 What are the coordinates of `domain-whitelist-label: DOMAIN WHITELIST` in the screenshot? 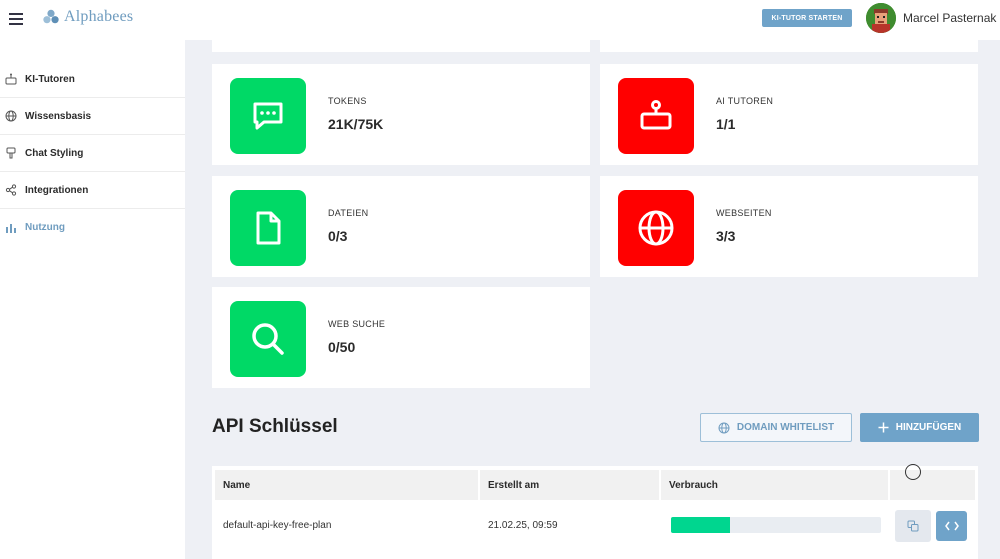 It's located at (785, 427).